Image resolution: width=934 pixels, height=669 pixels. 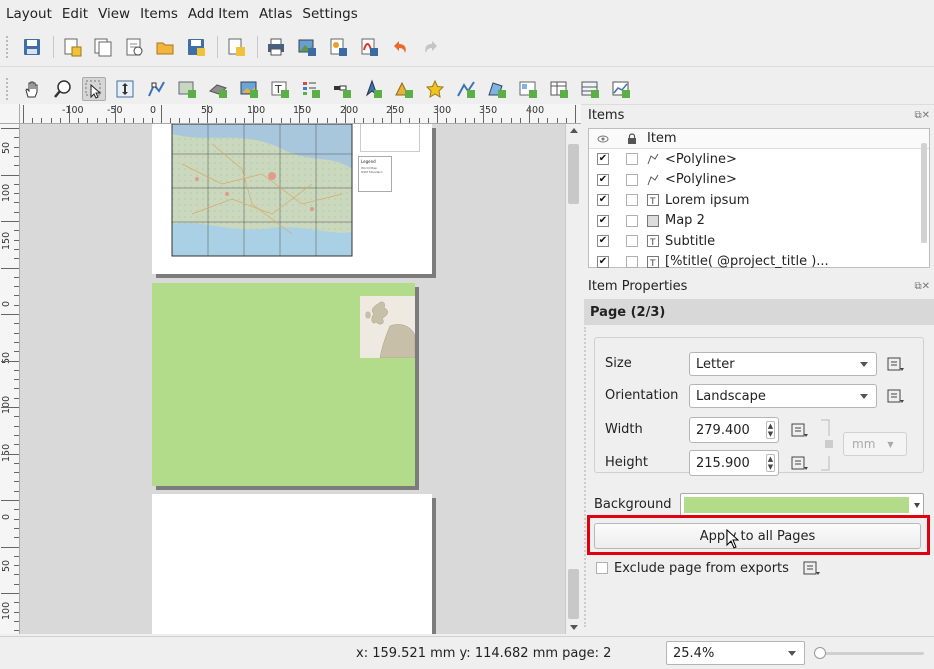 What do you see at coordinates (165, 47) in the screenshot?
I see `open-template-icon` at bounding box center [165, 47].